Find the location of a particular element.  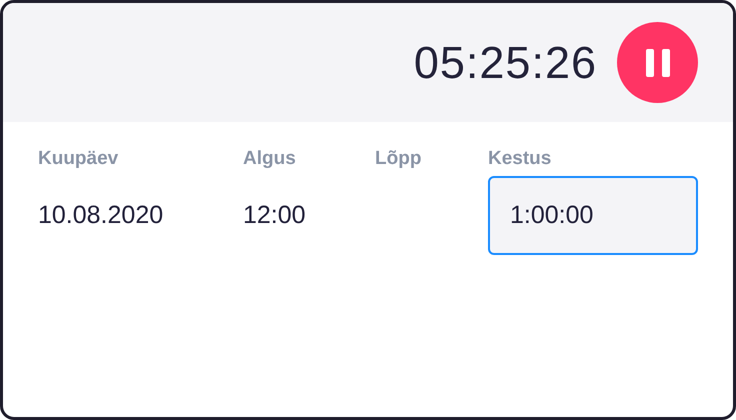

elapsed-time: 05:25:26 is located at coordinates (505, 62).